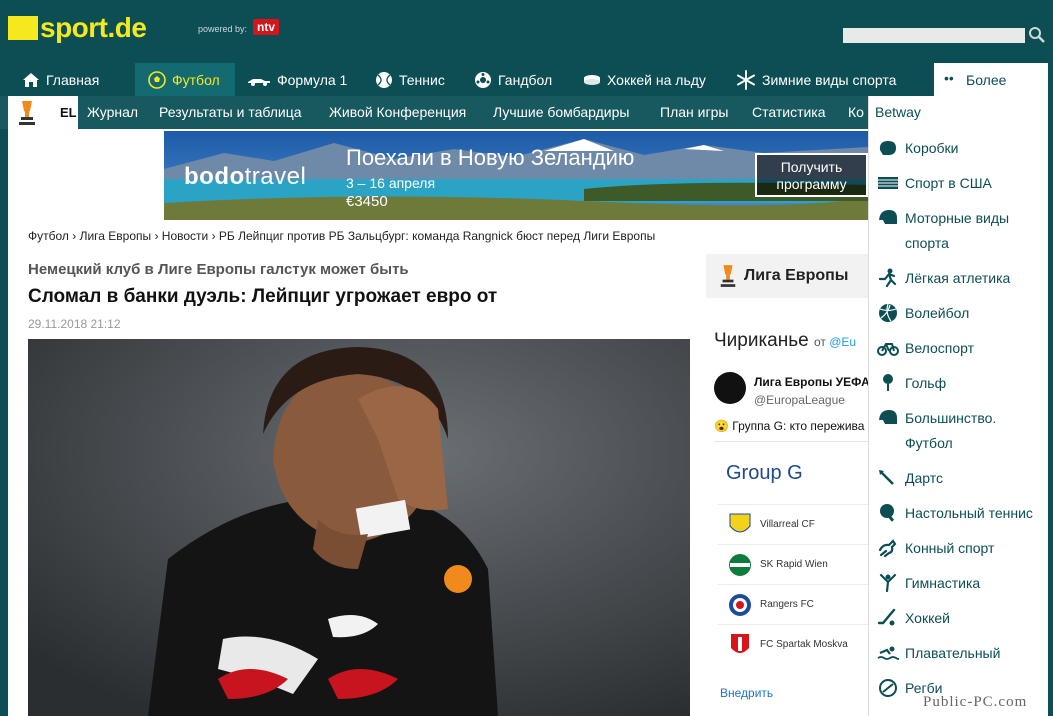 This screenshot has height=716, width=1053. I want to click on embed-link: Внедрить, so click(746, 693).